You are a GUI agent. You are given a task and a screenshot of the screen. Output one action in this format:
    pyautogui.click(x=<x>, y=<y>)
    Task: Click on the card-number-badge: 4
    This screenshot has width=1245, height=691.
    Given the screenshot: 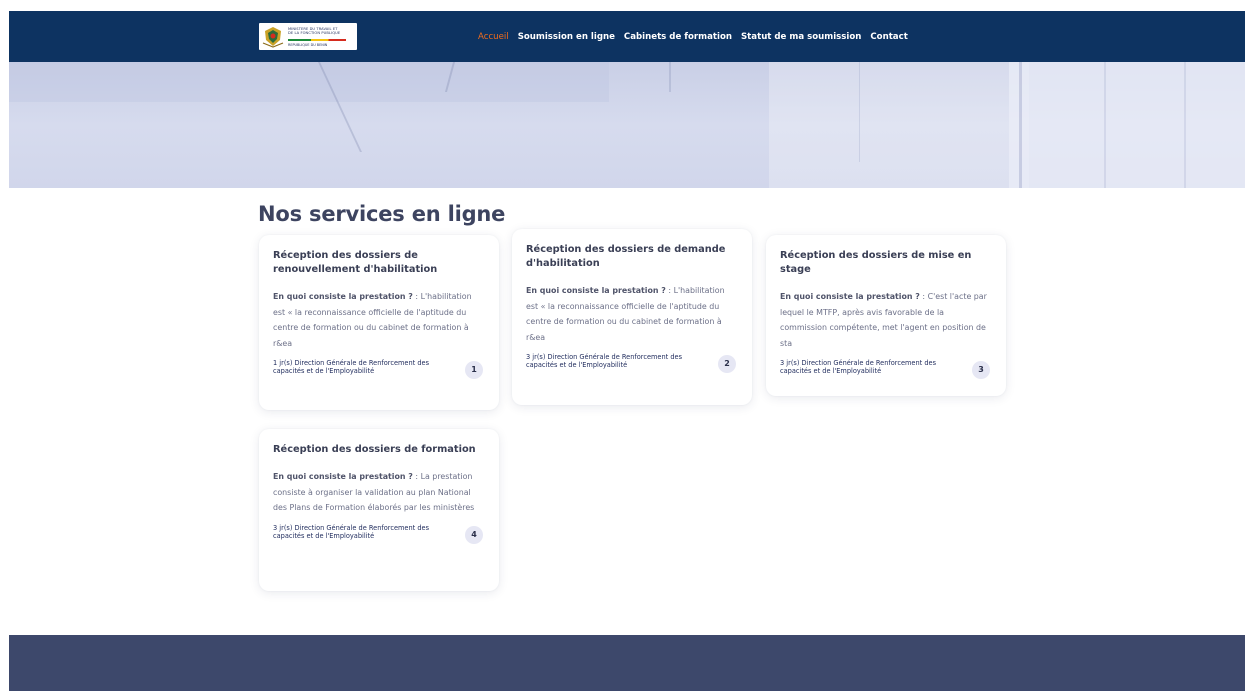 What is the action you would take?
    pyautogui.click(x=474, y=534)
    